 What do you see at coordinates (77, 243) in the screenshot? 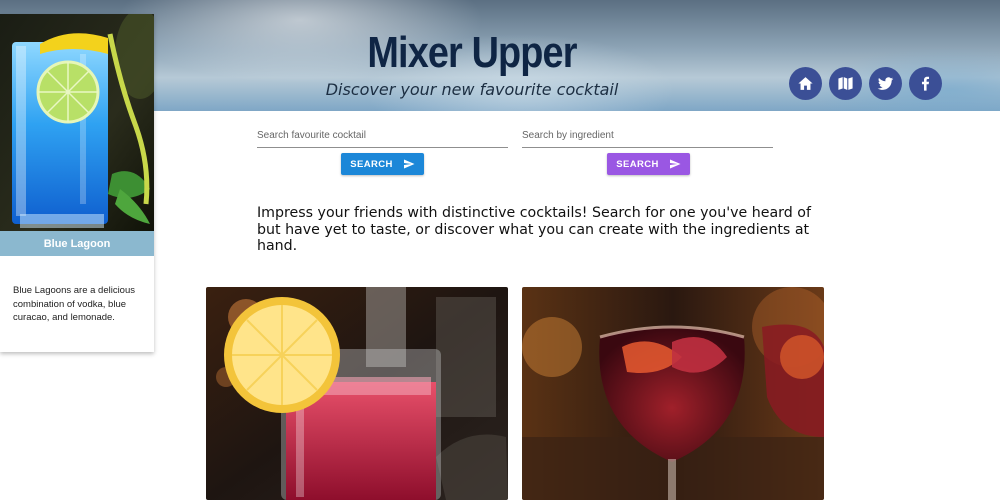
I see `featured-cocktail-name: Blue Lagoon` at bounding box center [77, 243].